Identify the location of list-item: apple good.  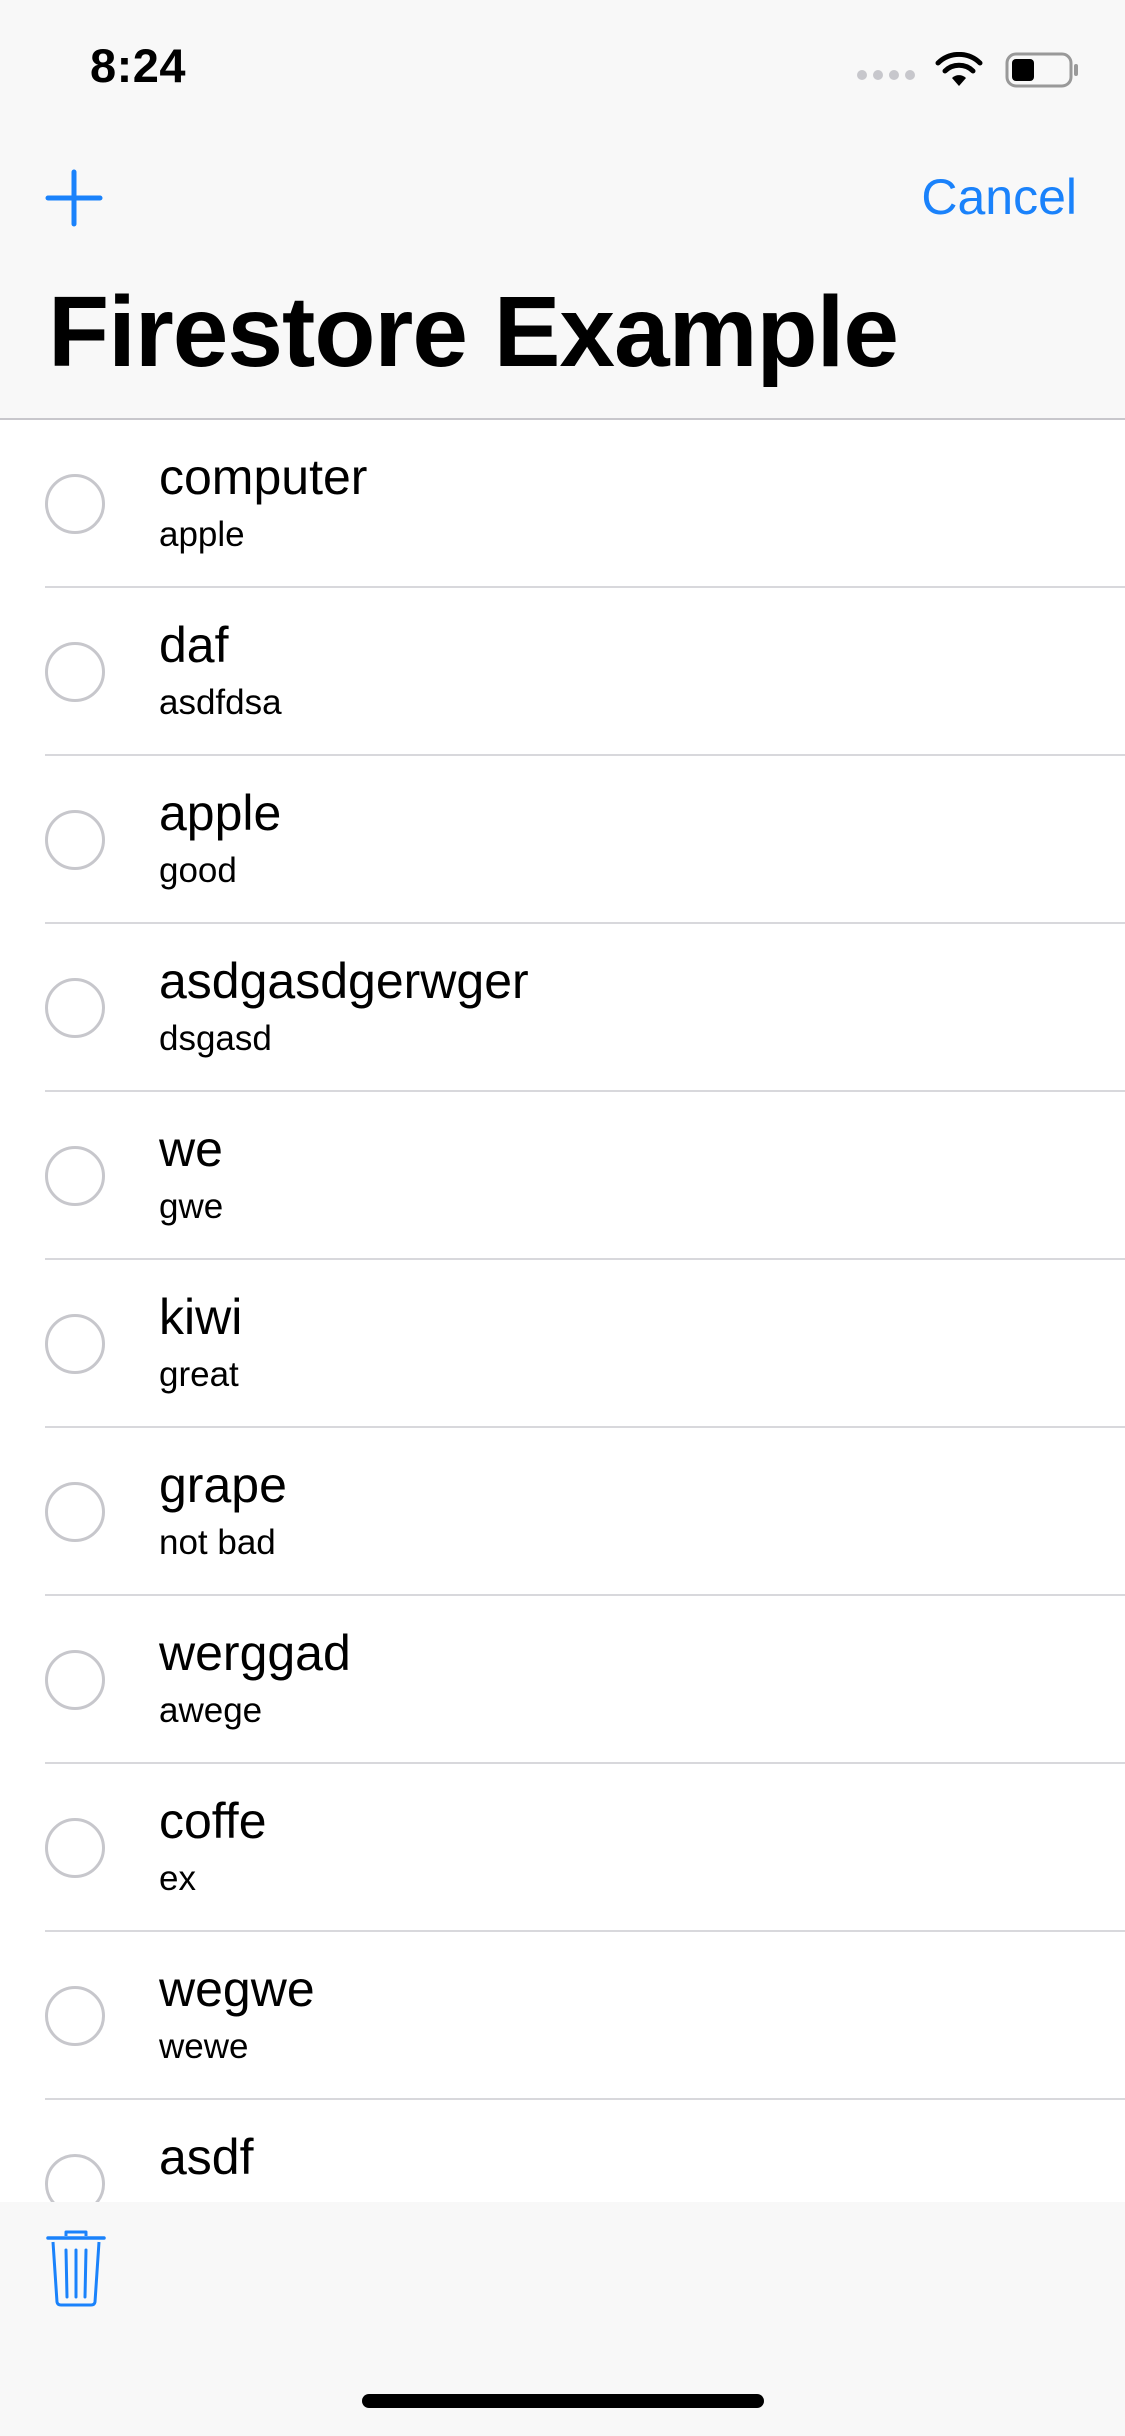
(562, 840).